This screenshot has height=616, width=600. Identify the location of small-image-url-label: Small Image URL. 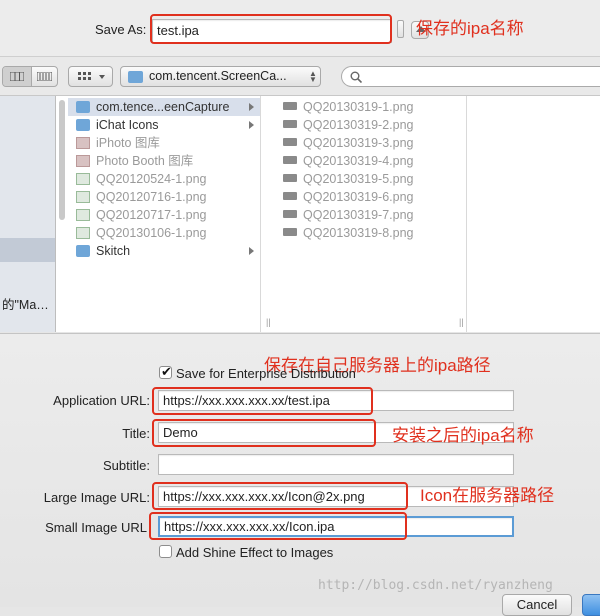
(96, 527).